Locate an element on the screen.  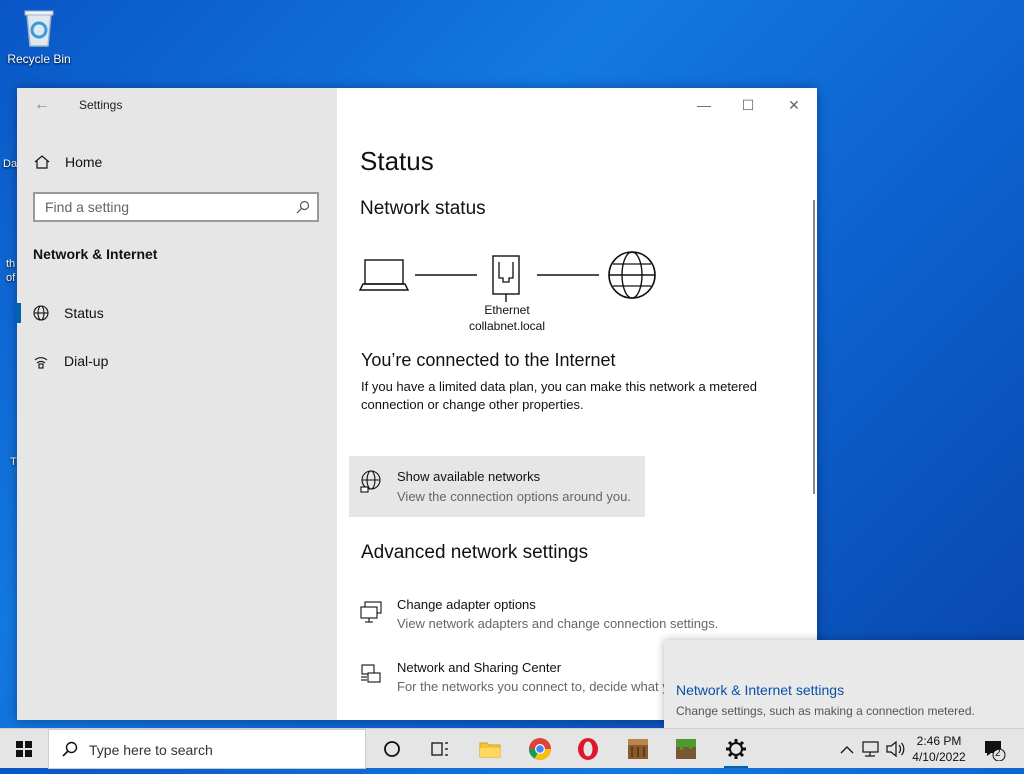
notification-icon is located at coordinates (995, 751).